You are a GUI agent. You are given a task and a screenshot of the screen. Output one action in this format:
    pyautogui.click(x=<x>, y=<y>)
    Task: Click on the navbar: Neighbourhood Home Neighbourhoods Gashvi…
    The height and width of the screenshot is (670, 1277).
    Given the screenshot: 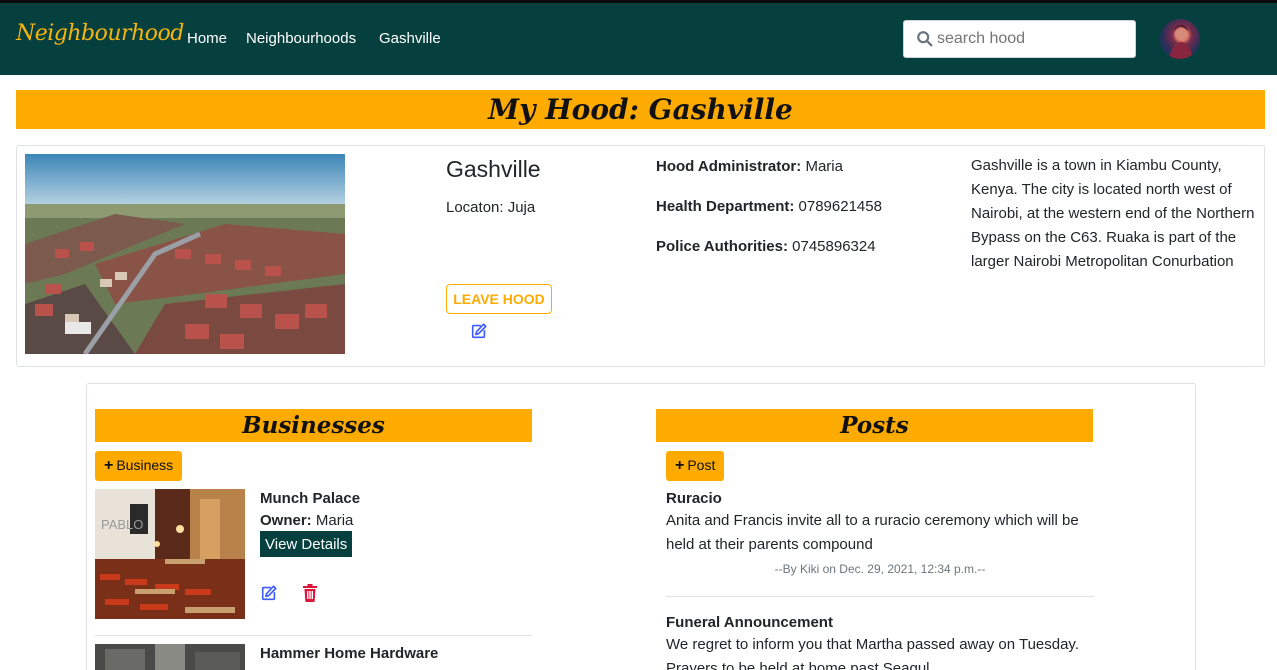 What is the action you would take?
    pyautogui.click(x=638, y=37)
    